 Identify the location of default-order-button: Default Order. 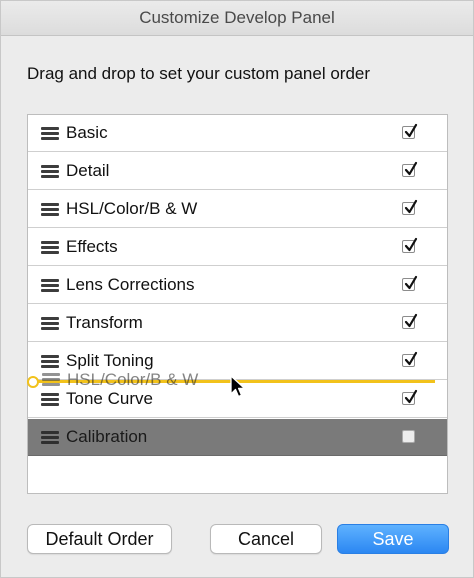
(99, 539).